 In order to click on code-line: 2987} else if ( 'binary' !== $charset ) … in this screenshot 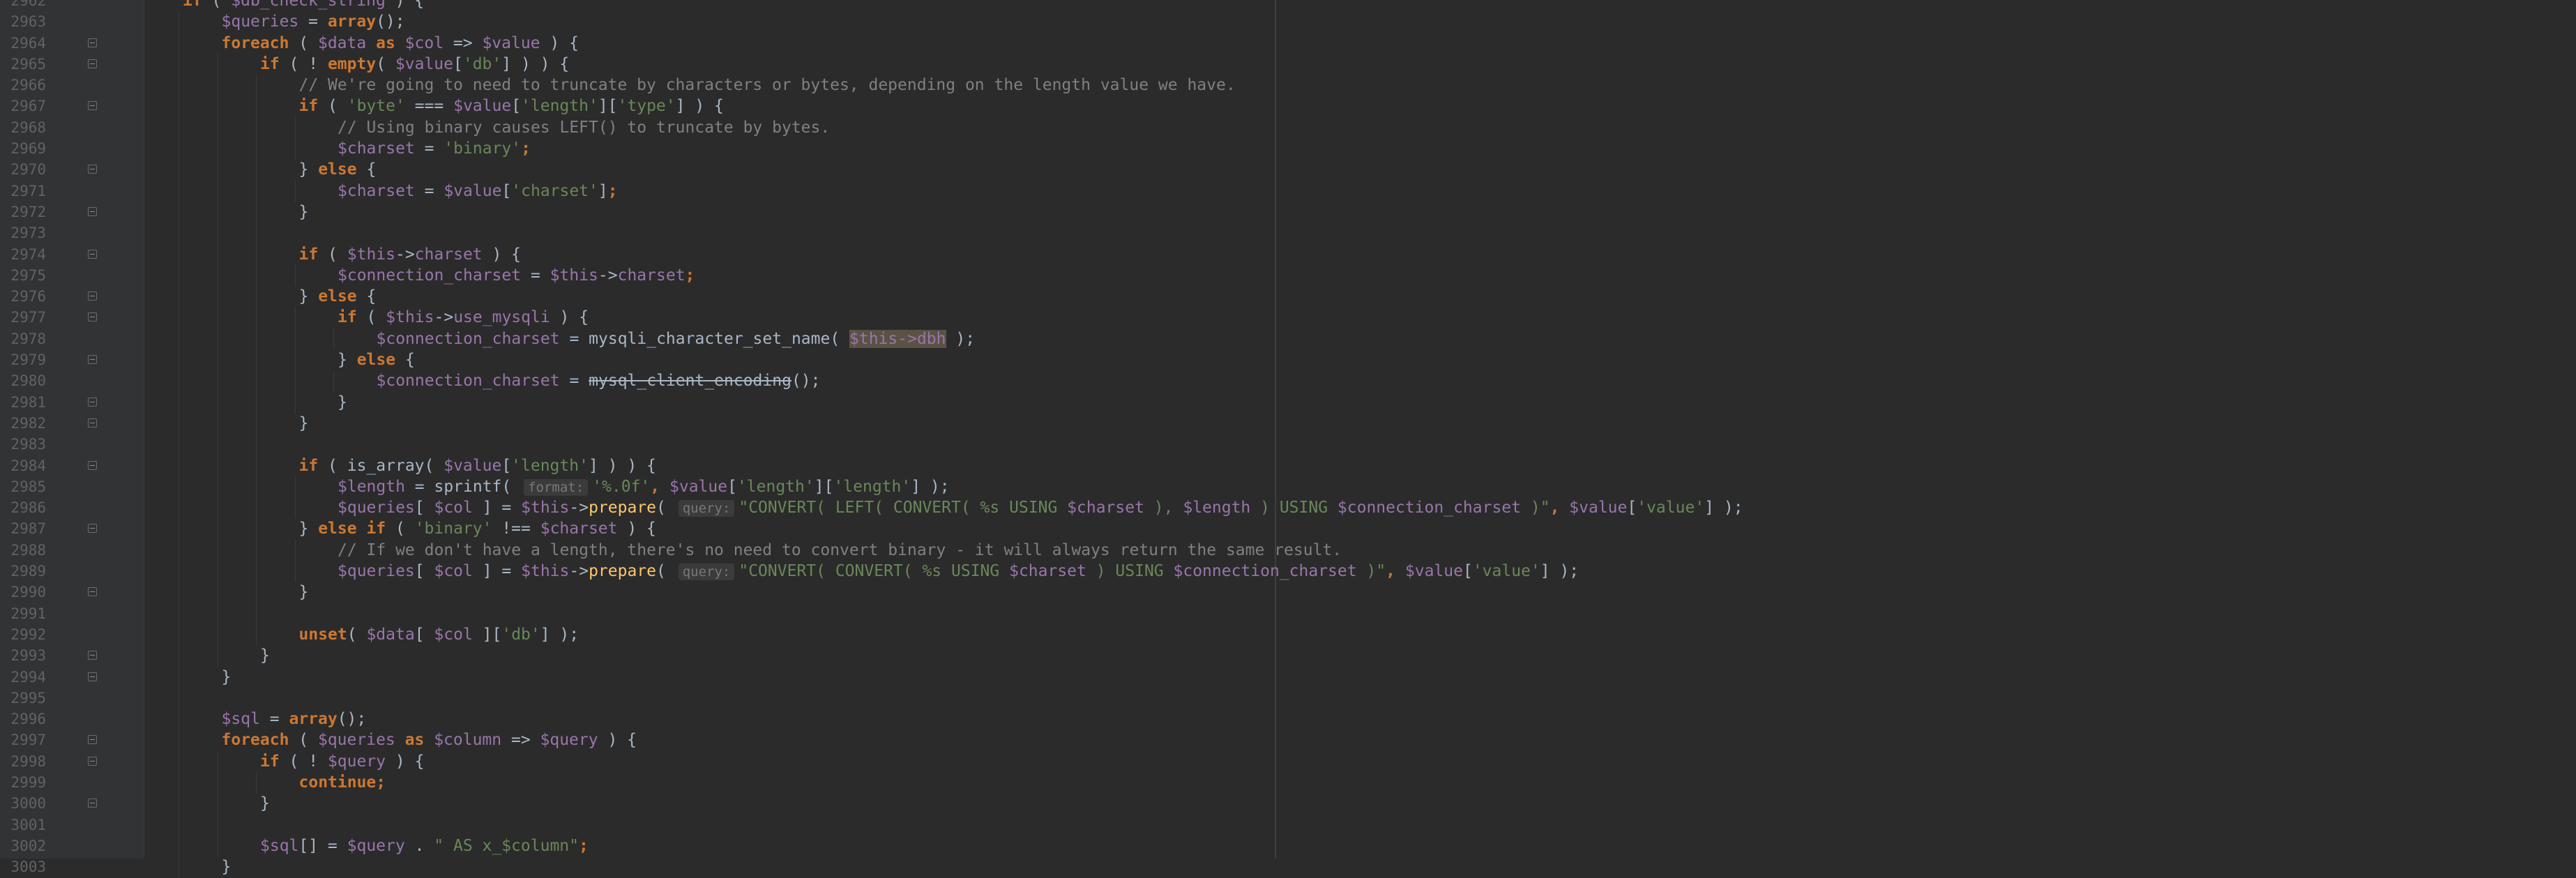, I will do `click(1288, 529)`.